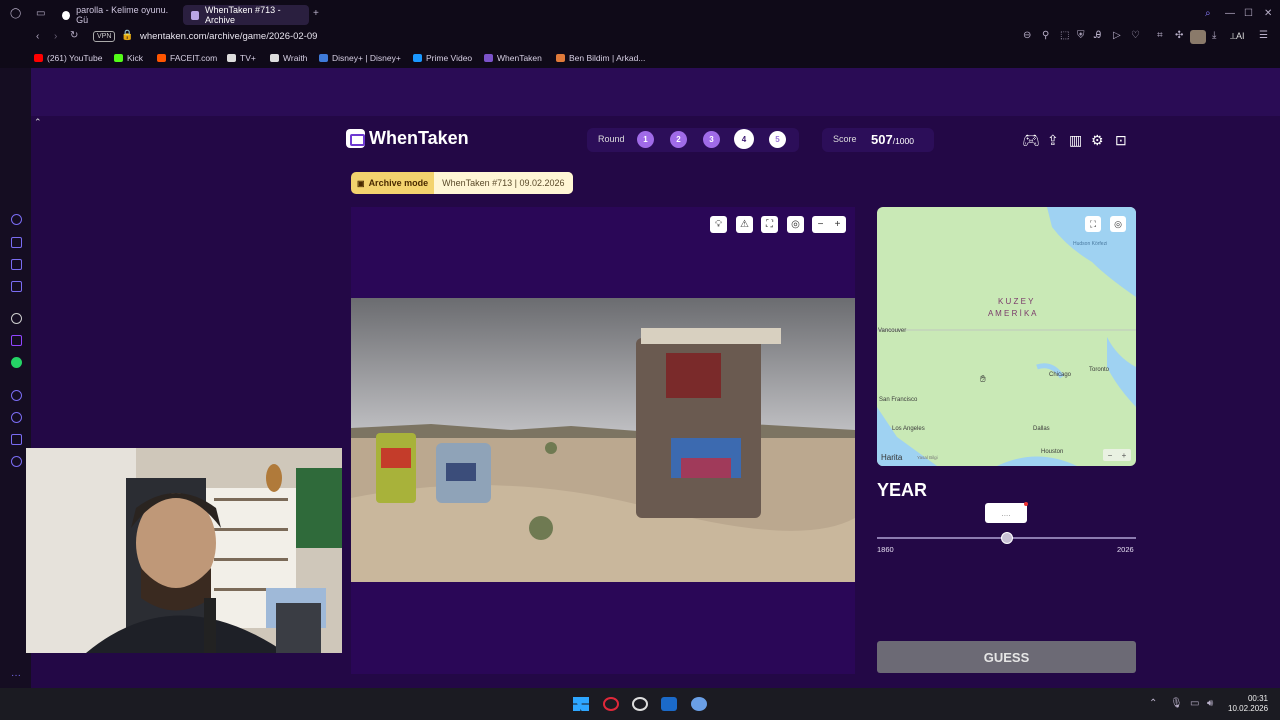 The width and height of the screenshot is (1280, 720). Describe the element at coordinates (37, 37) in the screenshot. I see `back-icon: ‹` at that location.